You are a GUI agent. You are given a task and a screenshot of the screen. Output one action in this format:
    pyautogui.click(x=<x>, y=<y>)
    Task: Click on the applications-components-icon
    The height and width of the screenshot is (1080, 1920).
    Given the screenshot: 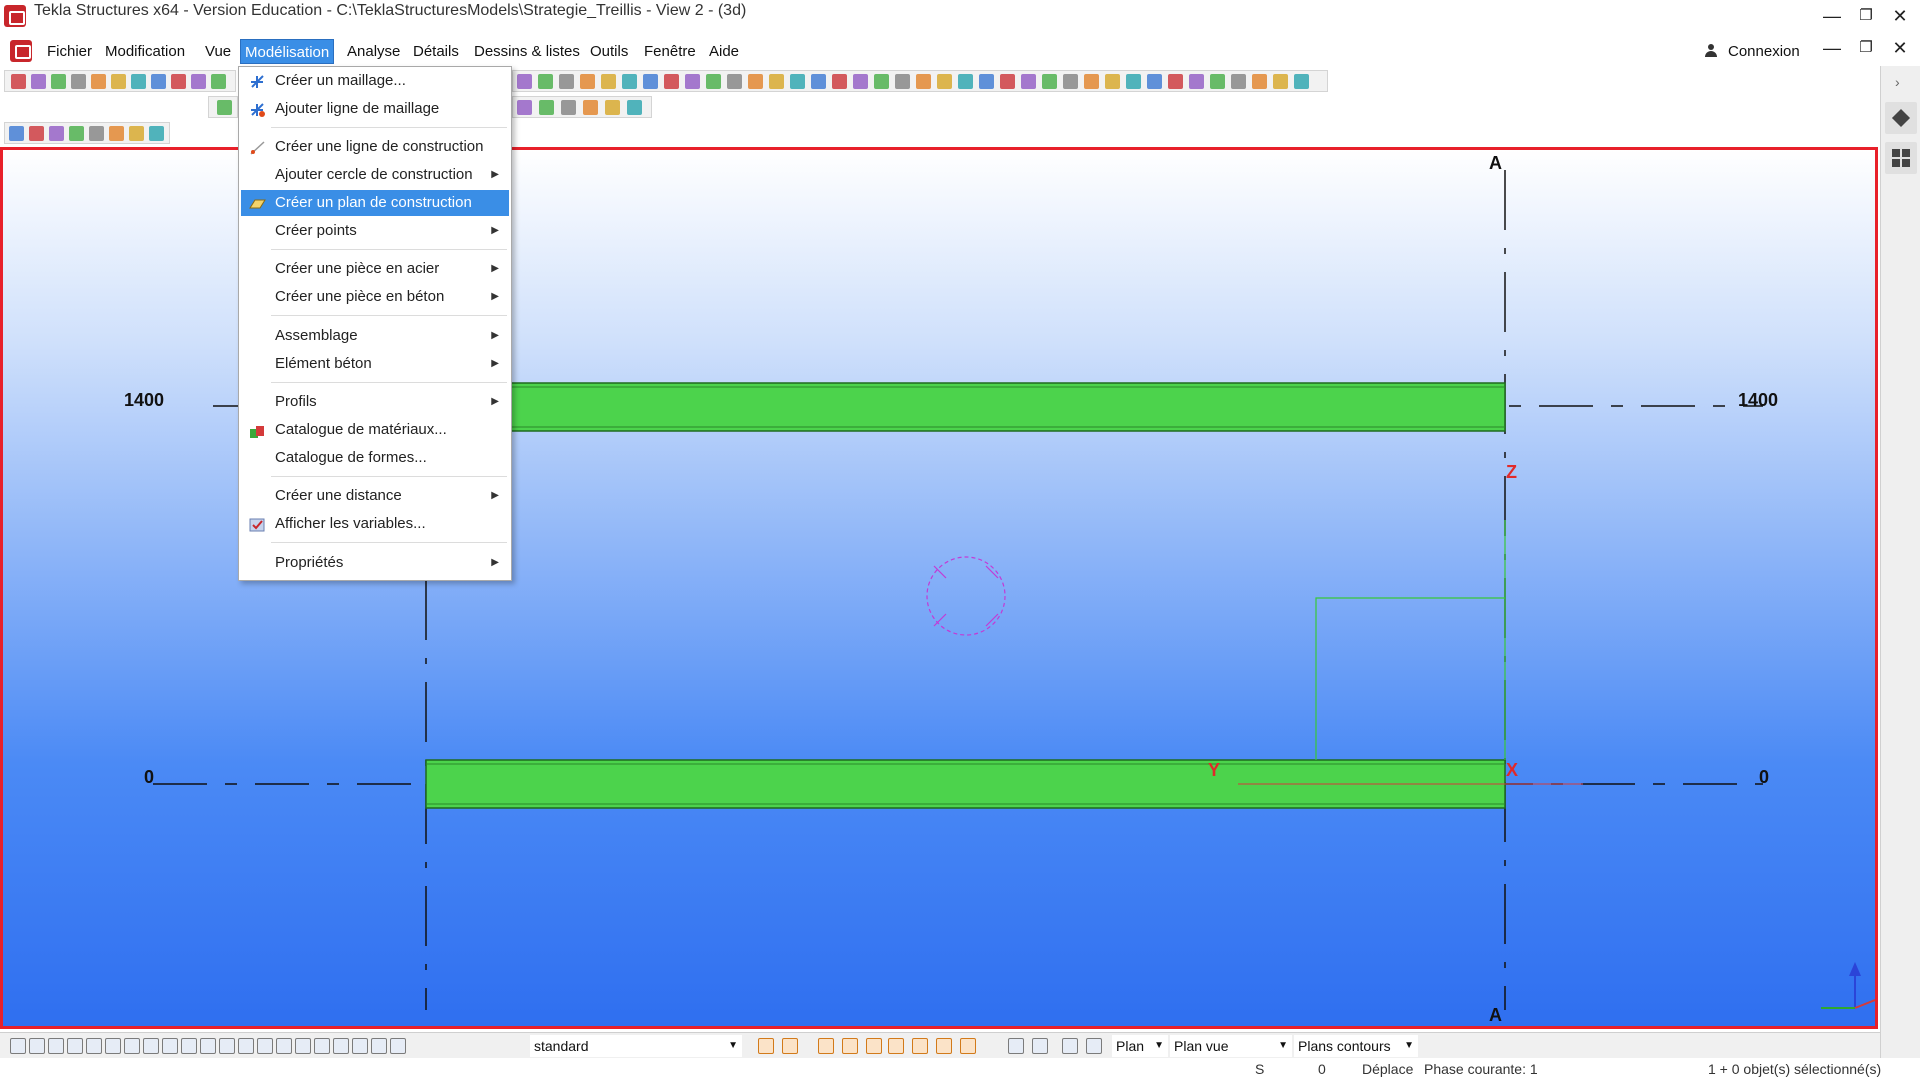 What is the action you would take?
    pyautogui.click(x=1901, y=158)
    